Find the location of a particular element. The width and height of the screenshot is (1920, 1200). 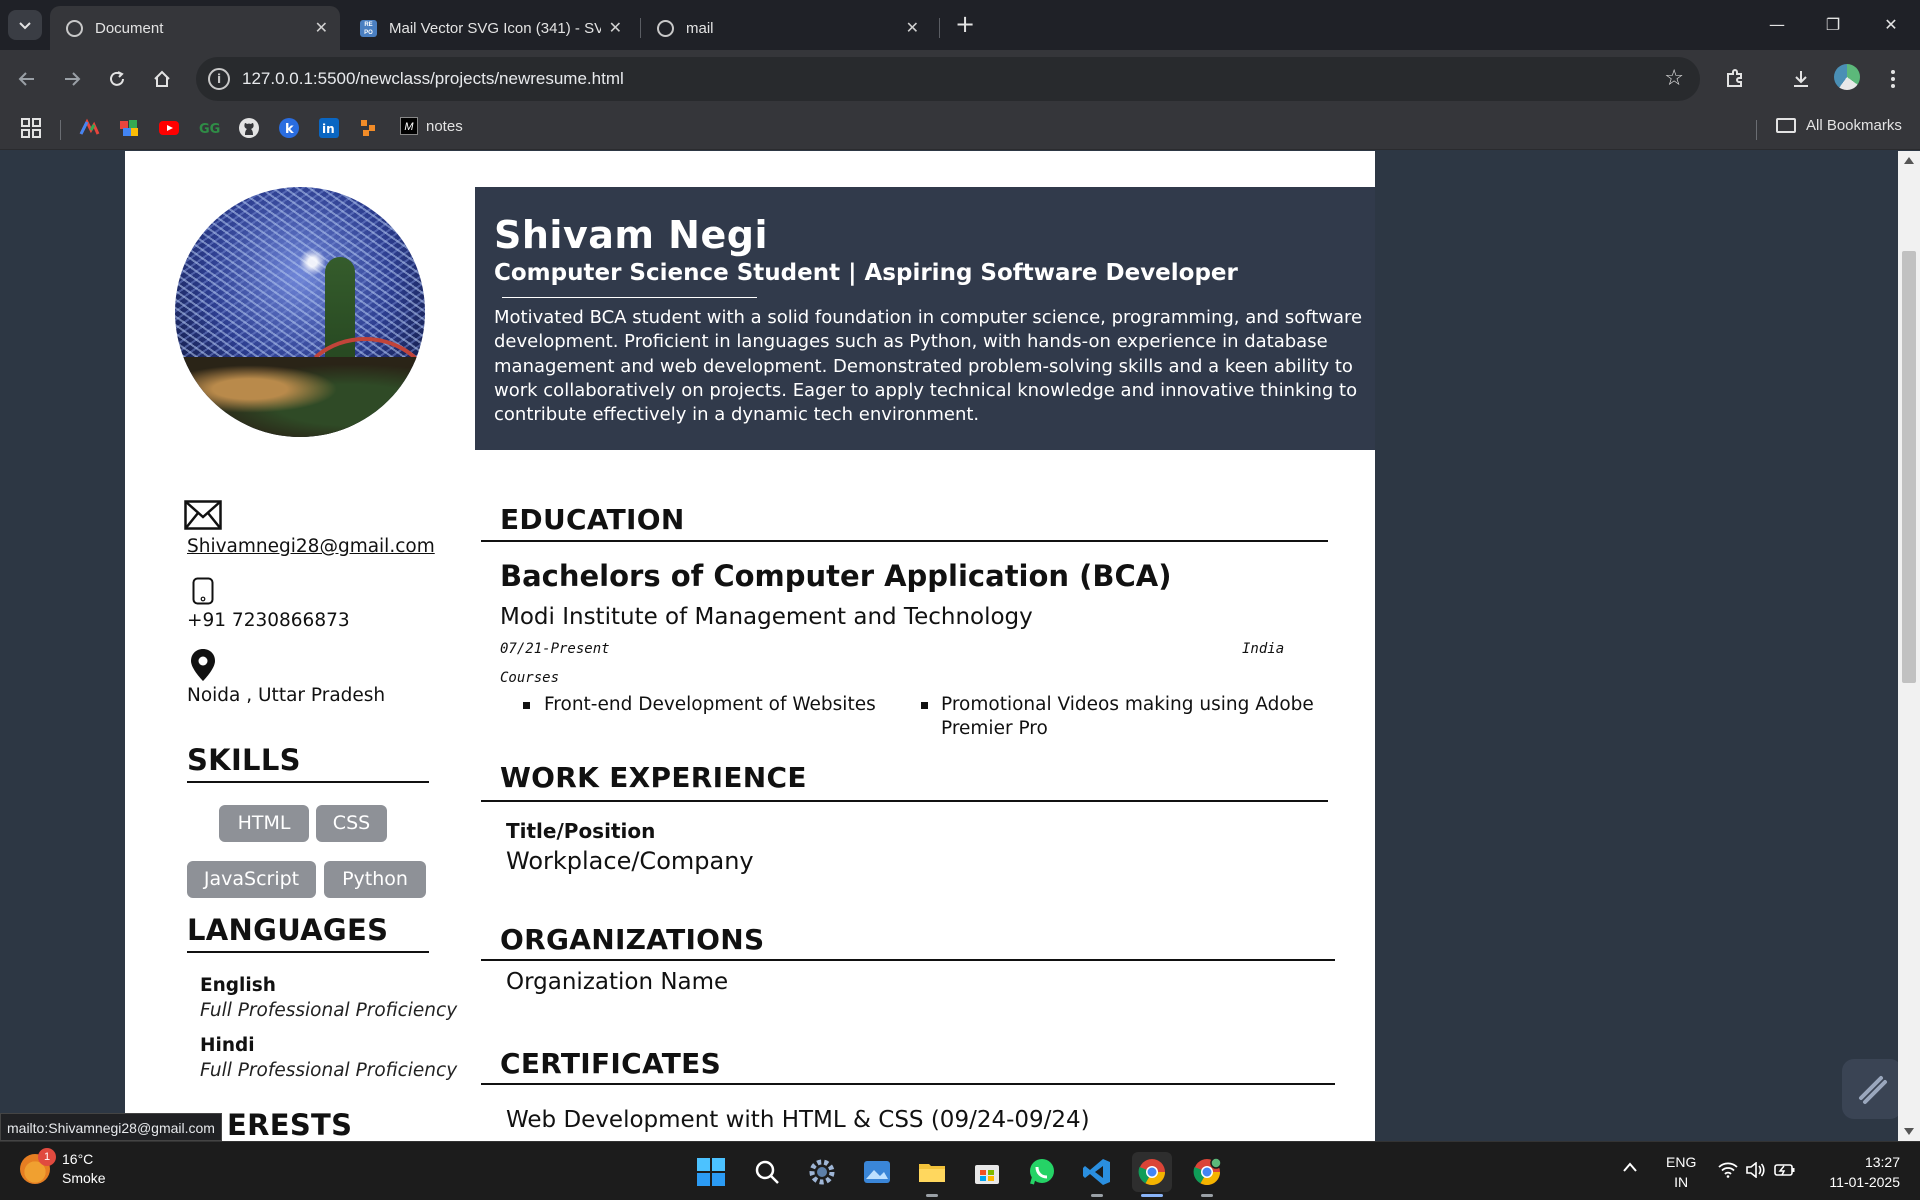

bookmark-zoho-icon is located at coordinates (129, 128).